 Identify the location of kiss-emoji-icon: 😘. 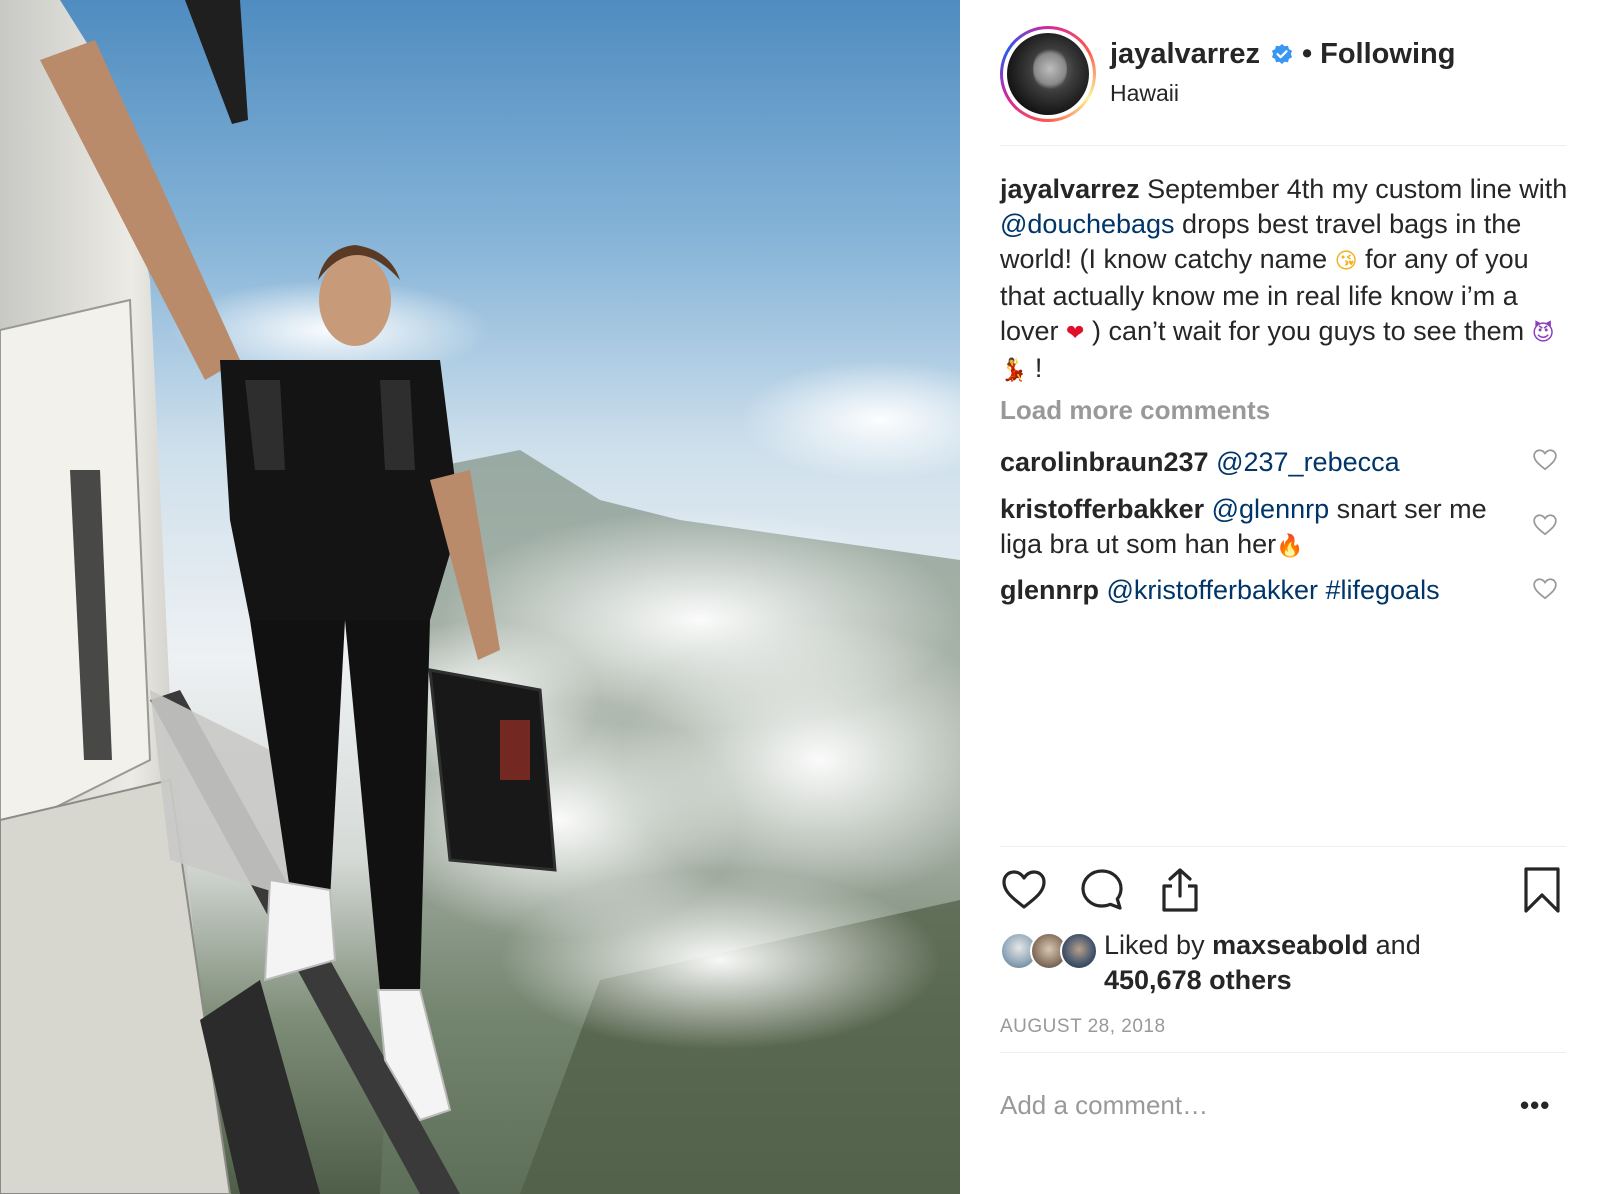
(1346, 261).